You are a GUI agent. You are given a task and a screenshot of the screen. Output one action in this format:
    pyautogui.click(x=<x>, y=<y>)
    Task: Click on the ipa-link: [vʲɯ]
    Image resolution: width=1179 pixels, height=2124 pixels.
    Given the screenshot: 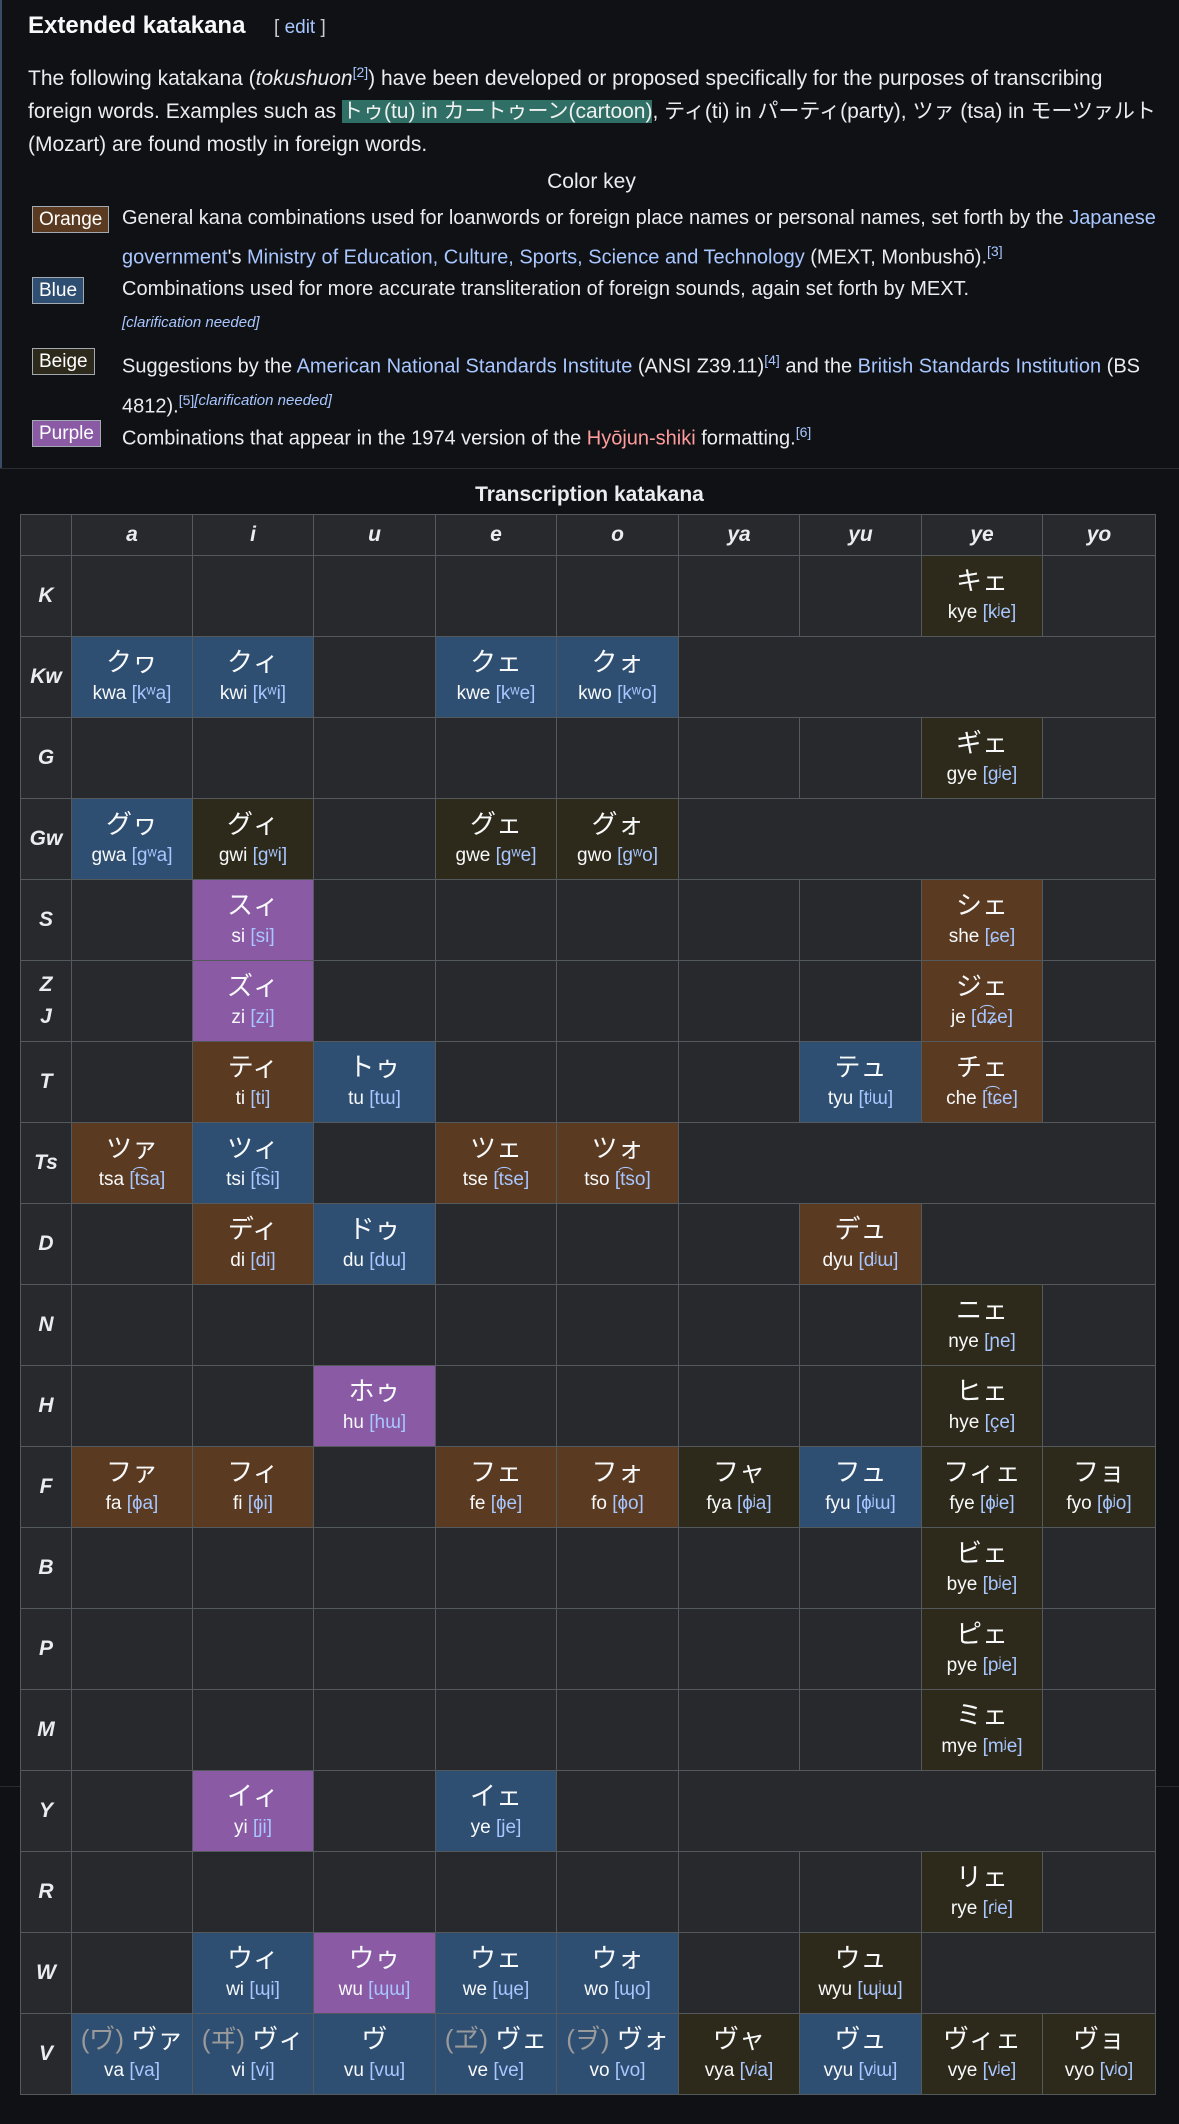 What is the action you would take?
    pyautogui.click(x=877, y=2070)
    